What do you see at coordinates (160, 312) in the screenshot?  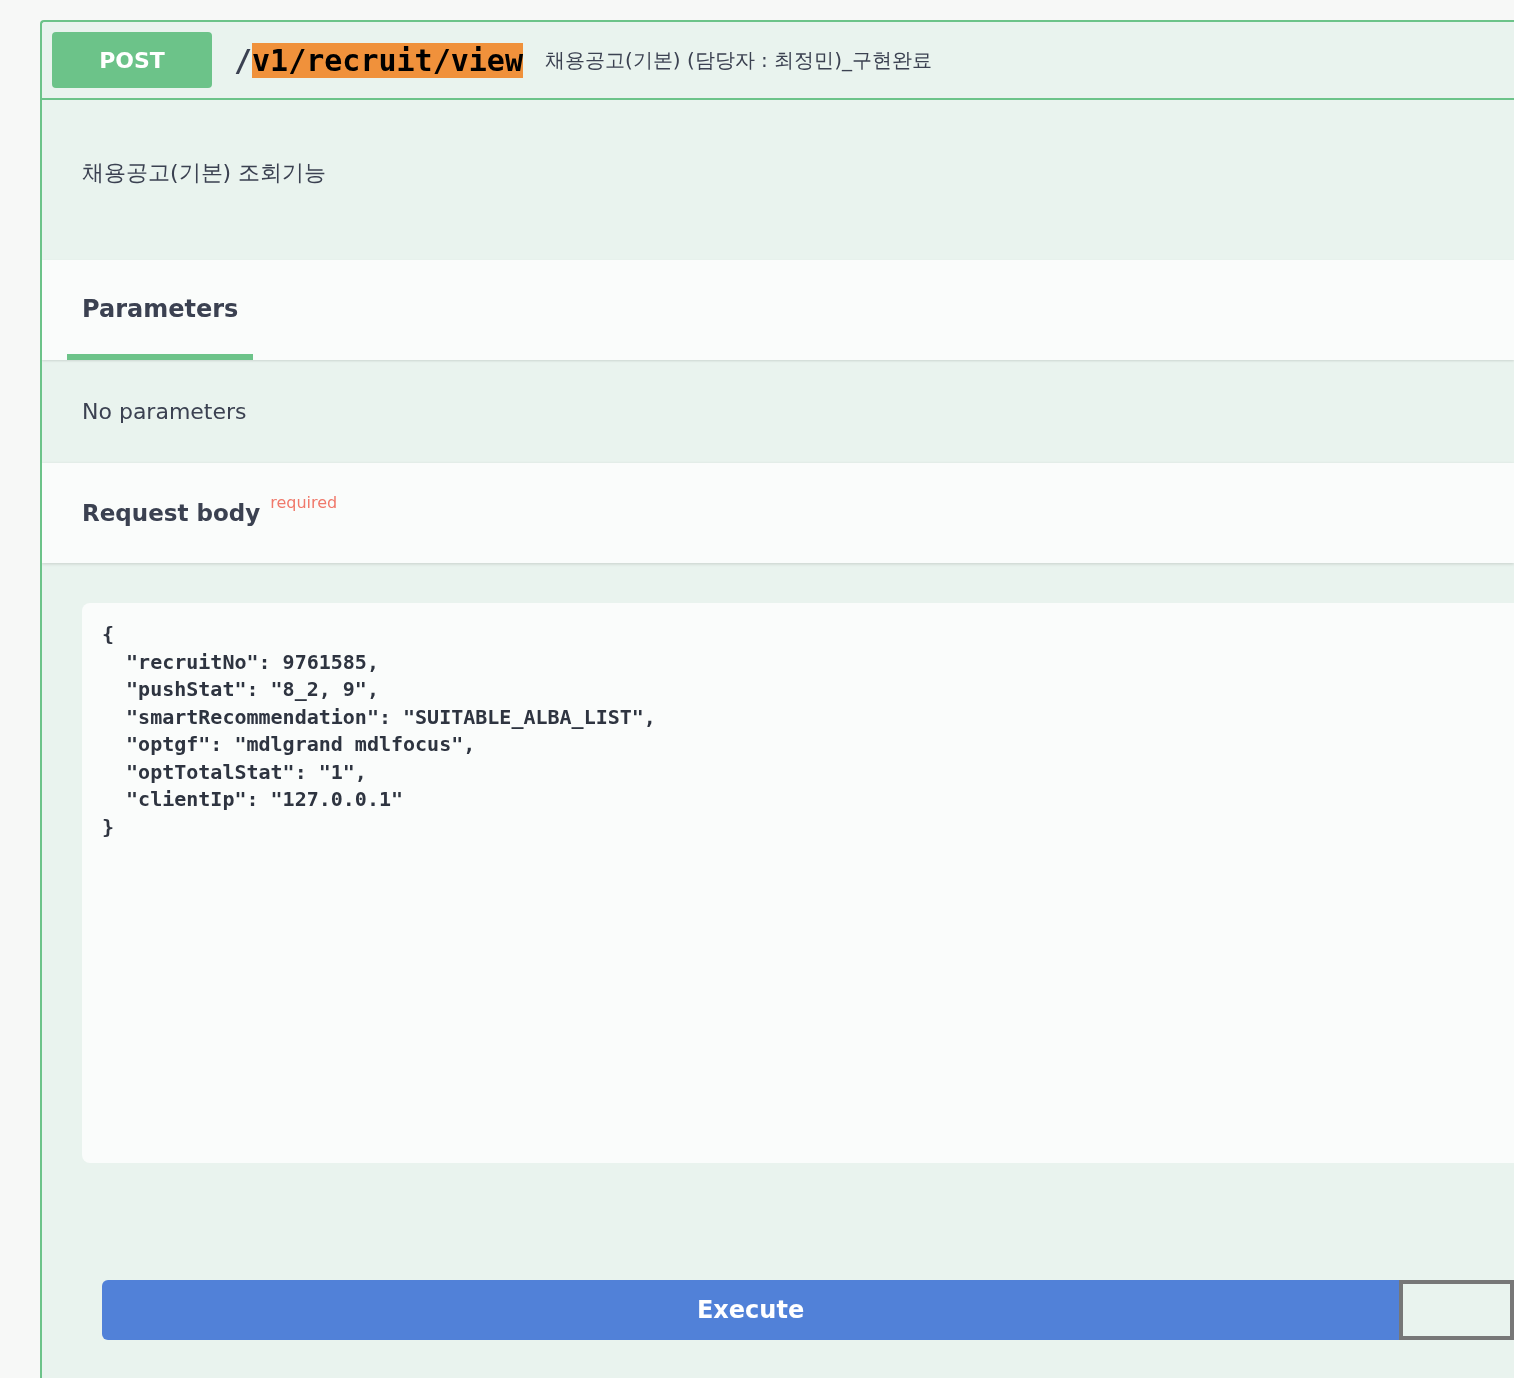 I see `tab: Parameters` at bounding box center [160, 312].